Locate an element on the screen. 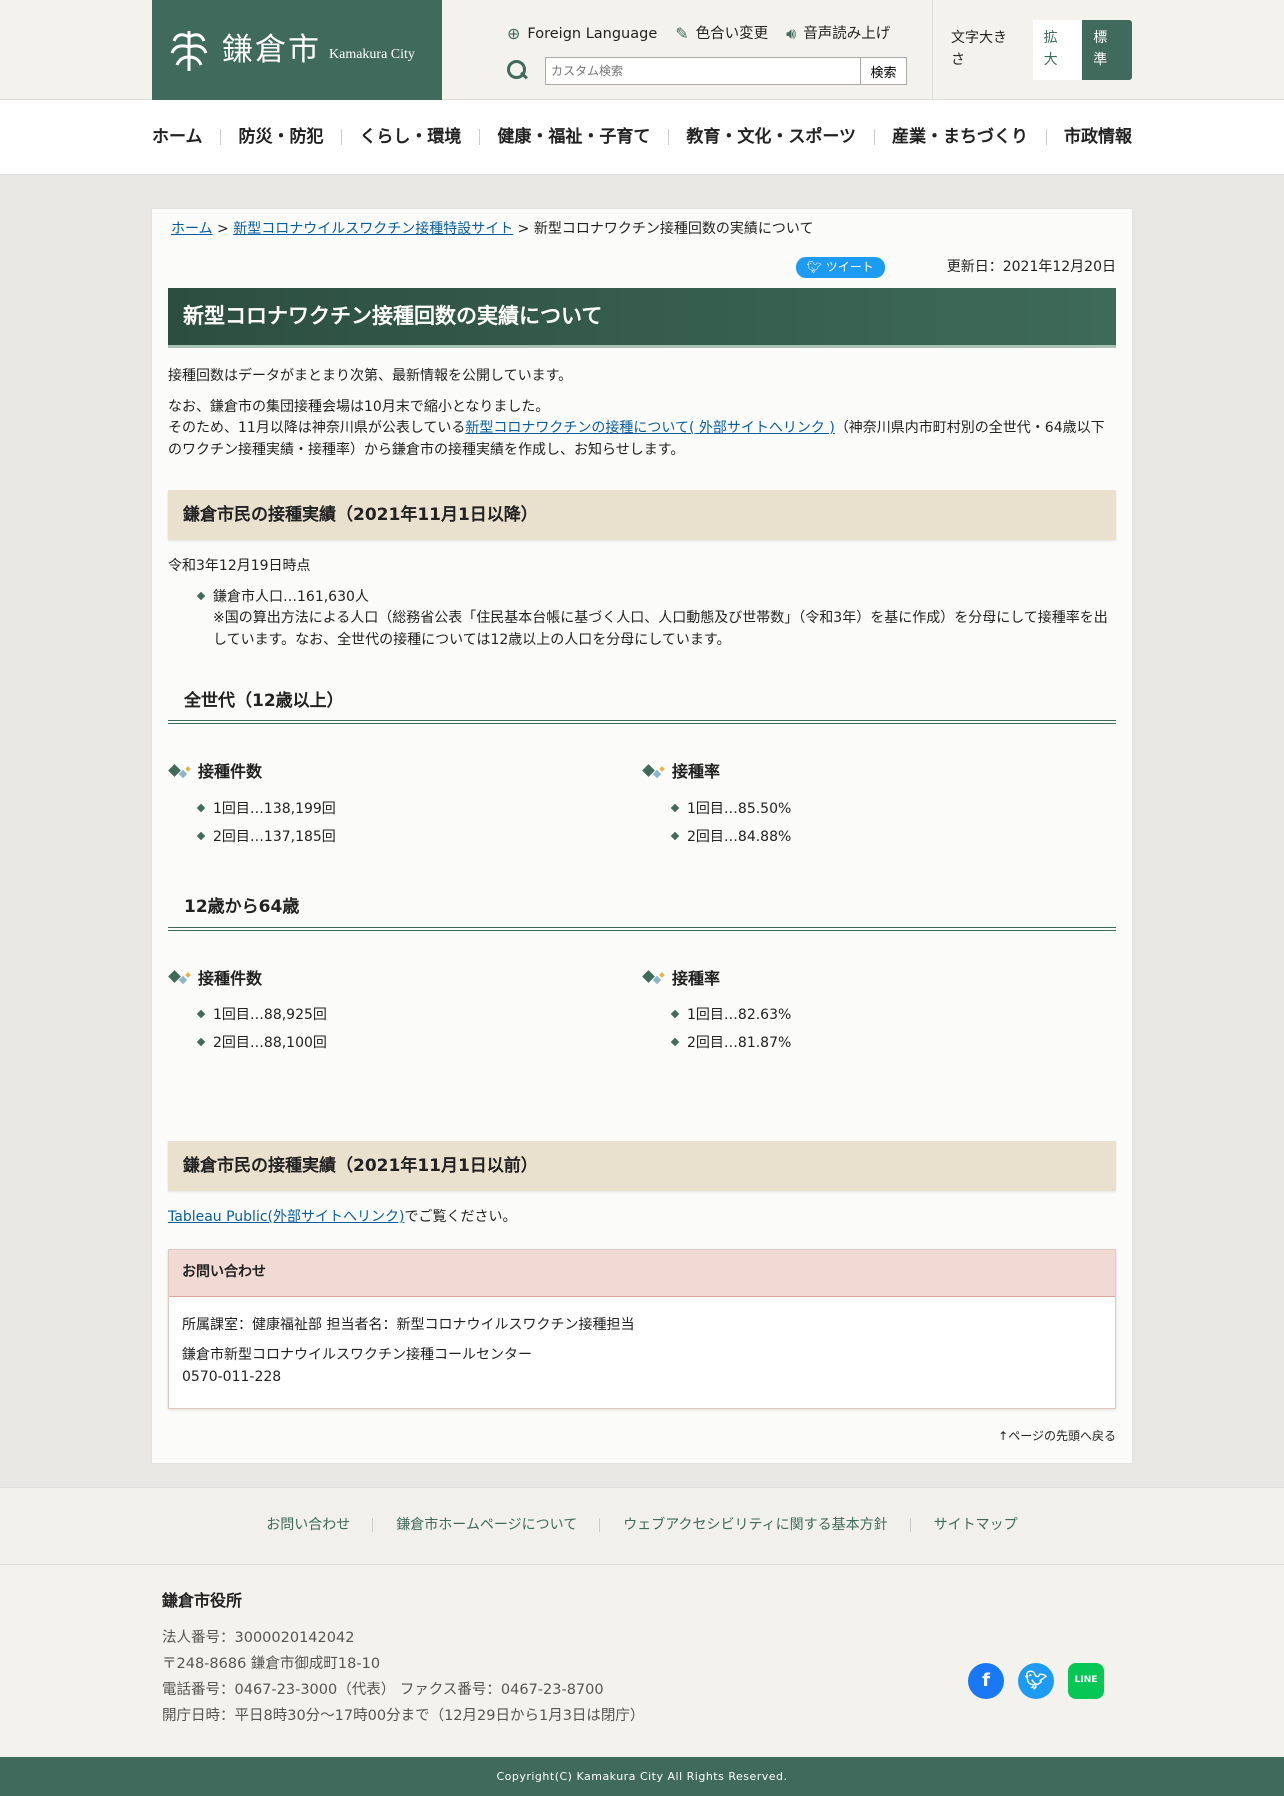 This screenshot has width=1284, height=1796. speaker-icon: 🔊︎ is located at coordinates (791, 33).